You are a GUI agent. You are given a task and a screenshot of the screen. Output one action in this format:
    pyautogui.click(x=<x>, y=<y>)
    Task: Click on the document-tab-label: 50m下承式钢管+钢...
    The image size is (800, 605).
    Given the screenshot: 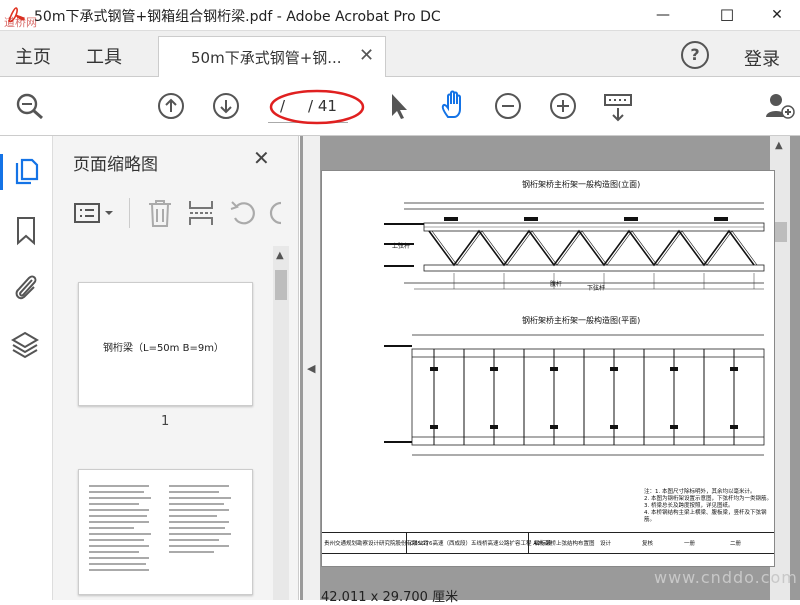 What is the action you would take?
    pyautogui.click(x=266, y=58)
    